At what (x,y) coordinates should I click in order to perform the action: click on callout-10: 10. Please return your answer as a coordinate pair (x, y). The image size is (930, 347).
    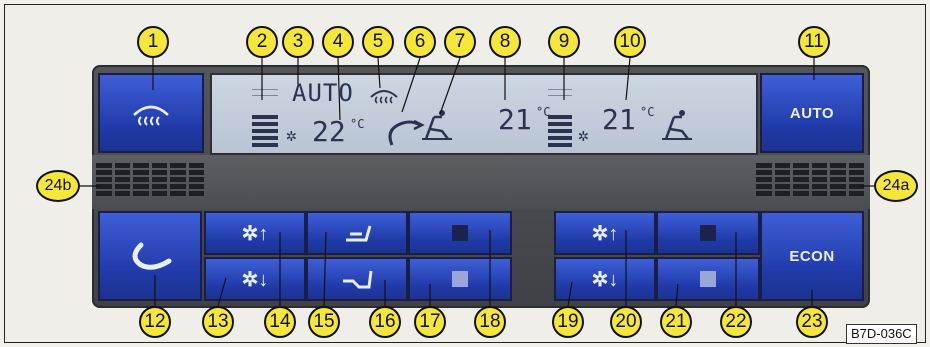
    Looking at the image, I should click on (630, 42).